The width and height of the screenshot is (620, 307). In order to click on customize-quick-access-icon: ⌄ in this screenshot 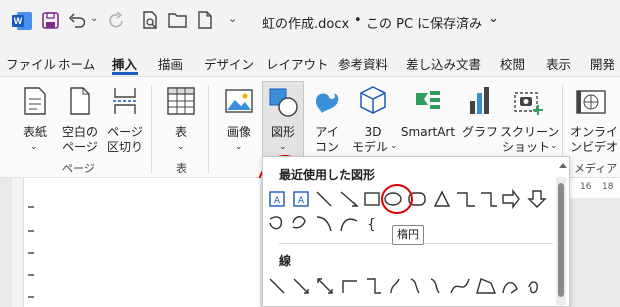, I will do `click(232, 18)`.